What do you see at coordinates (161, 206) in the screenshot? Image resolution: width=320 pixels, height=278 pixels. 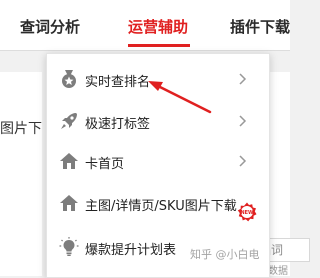 I see `menu-item-label: 主图/详情页/SKU图片下载` at bounding box center [161, 206].